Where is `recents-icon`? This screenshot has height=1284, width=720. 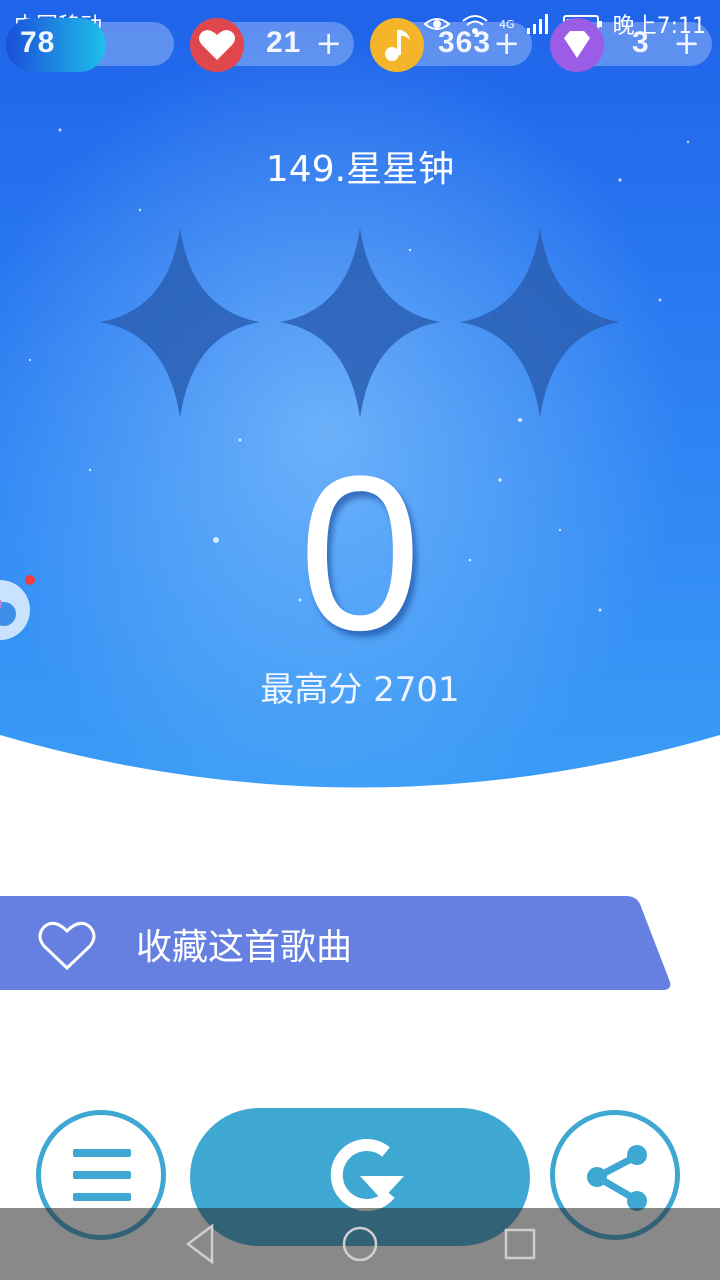 recents-icon is located at coordinates (520, 1244).